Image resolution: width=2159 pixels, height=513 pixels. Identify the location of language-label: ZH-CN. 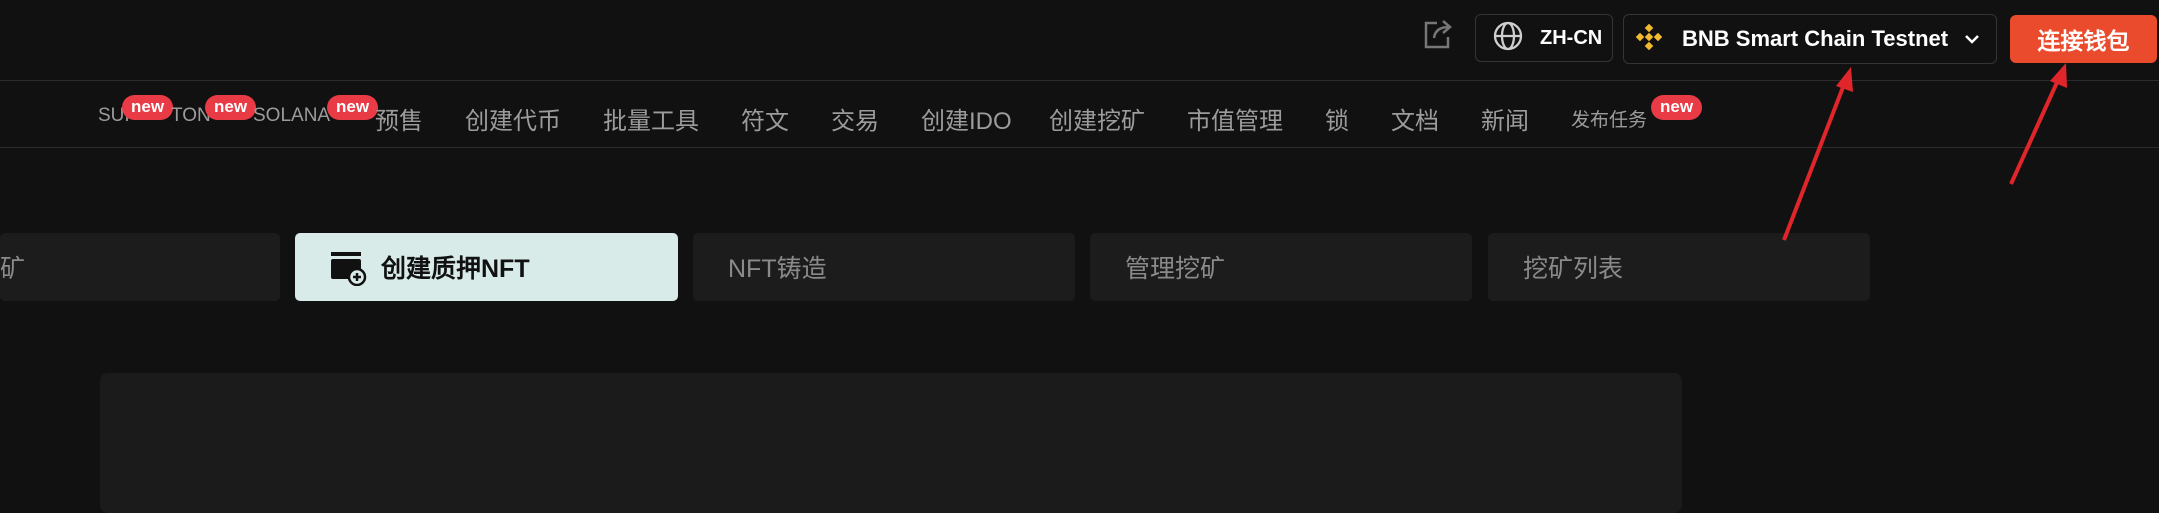
(1571, 37).